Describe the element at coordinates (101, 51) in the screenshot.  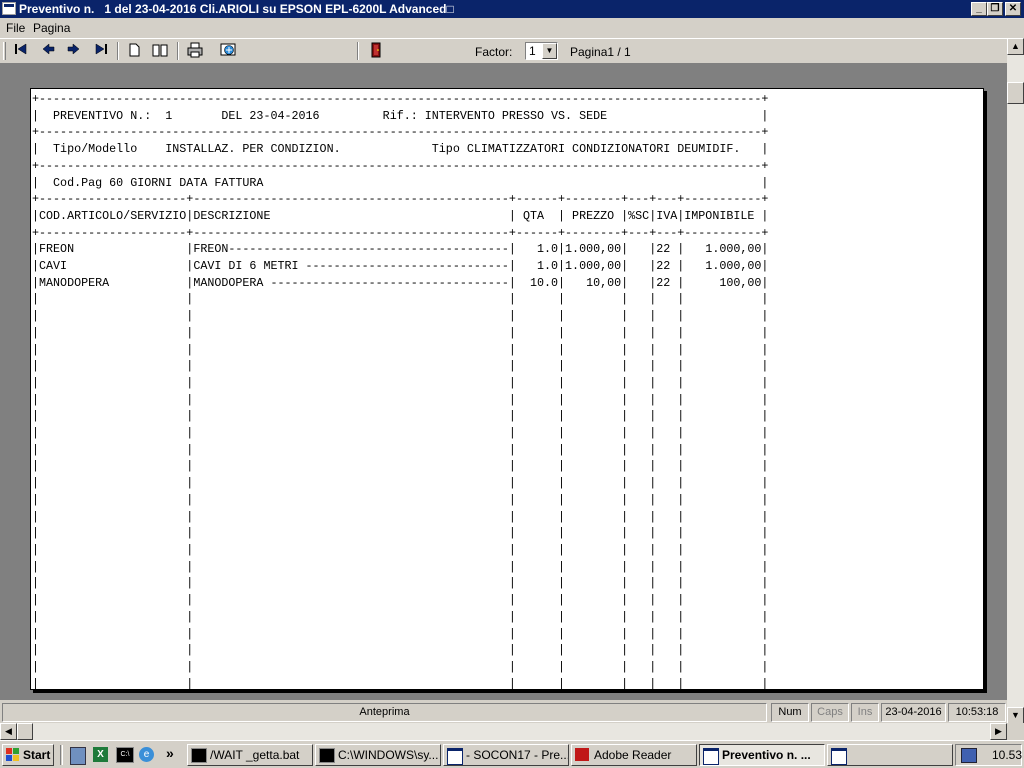
I see `last-page-icon` at that location.